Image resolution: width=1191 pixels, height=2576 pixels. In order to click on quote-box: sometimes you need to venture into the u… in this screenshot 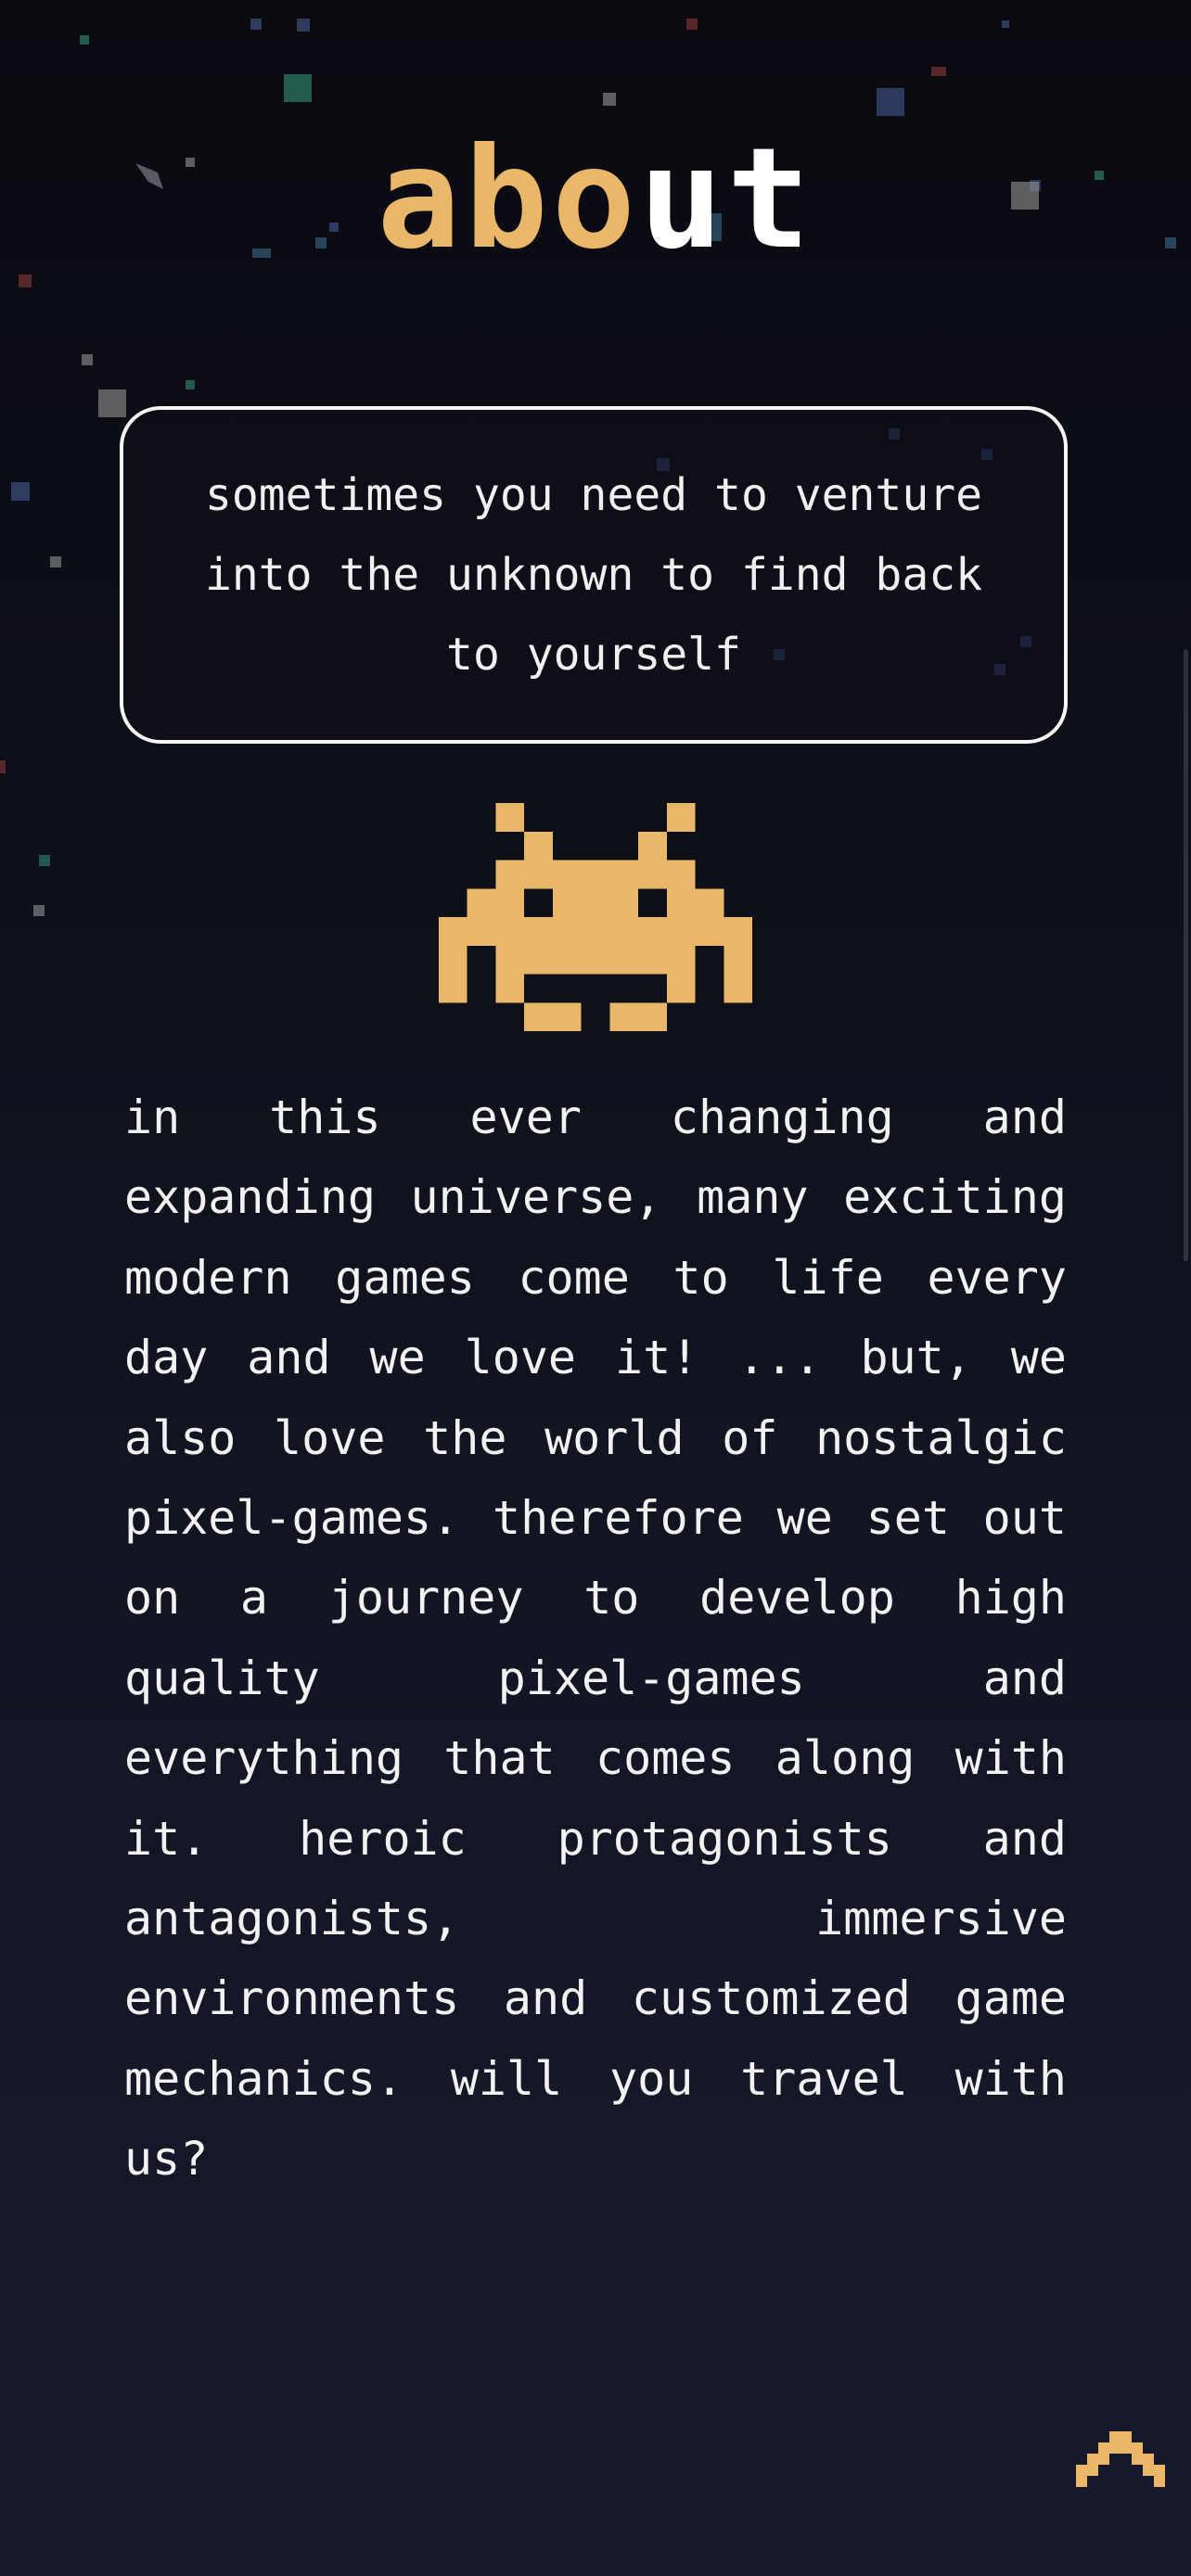, I will do `click(594, 575)`.